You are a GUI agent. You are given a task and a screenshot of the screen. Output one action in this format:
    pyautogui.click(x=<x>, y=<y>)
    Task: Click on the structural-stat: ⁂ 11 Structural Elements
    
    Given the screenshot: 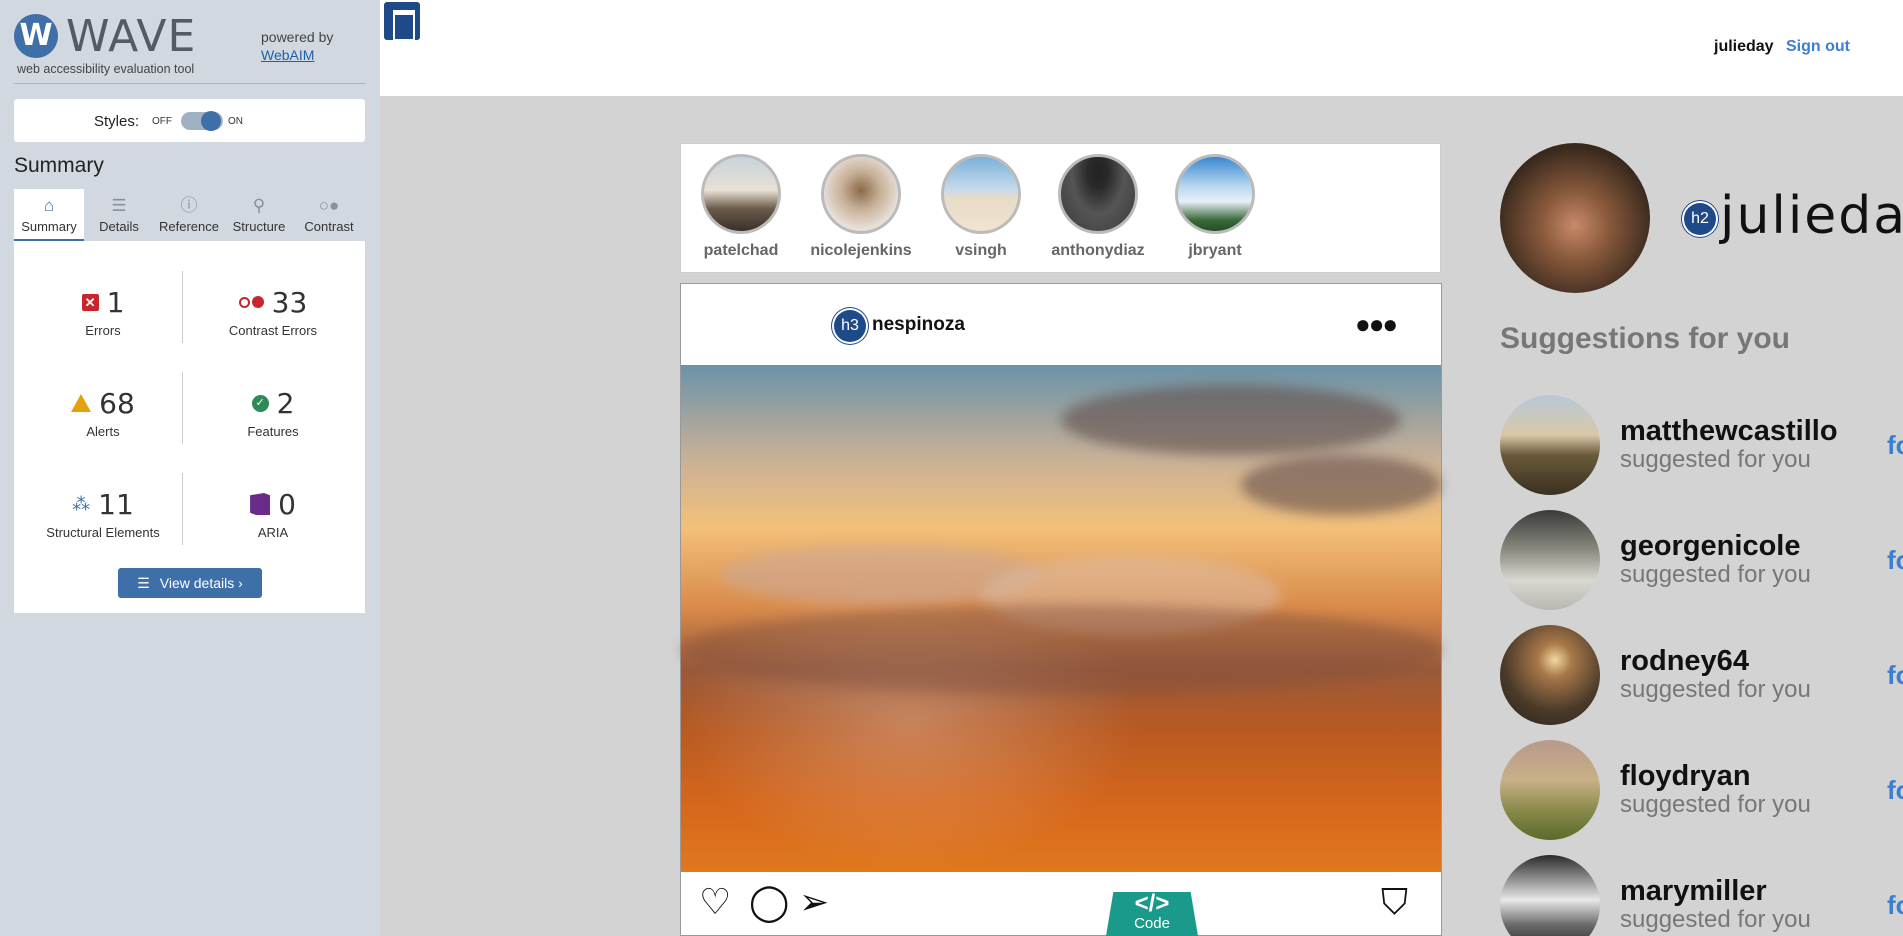 What is the action you would take?
    pyautogui.click(x=103, y=514)
    